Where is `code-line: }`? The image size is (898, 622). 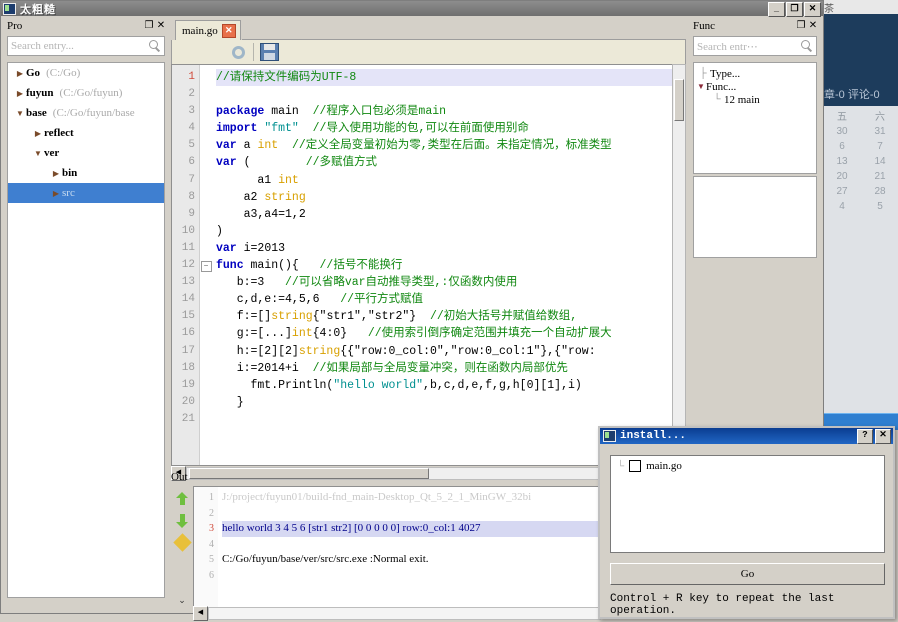
code-line: } is located at coordinates (450, 402).